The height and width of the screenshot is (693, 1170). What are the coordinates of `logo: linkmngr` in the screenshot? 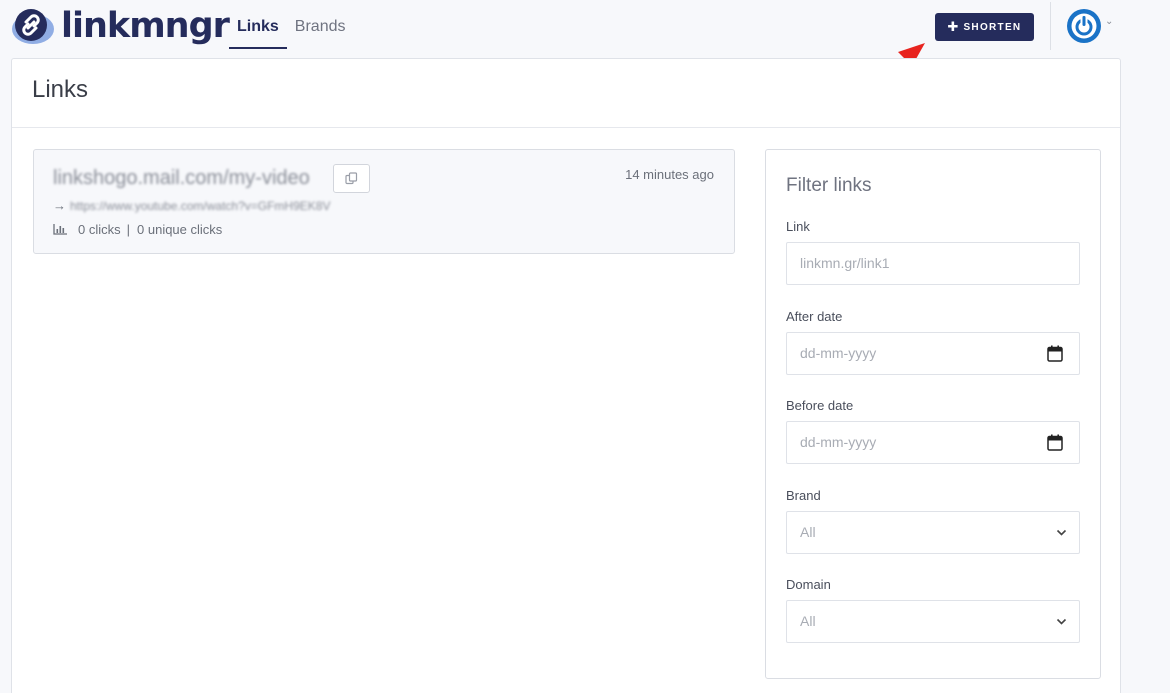 It's located at (120, 26).